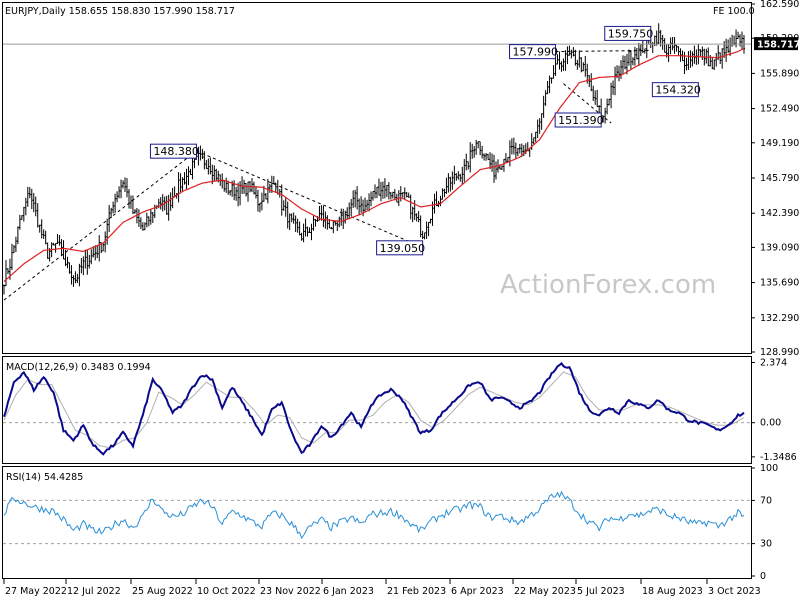 The height and width of the screenshot is (600, 800). Describe the element at coordinates (608, 285) in the screenshot. I see `watermark: ActionForex.com` at that location.